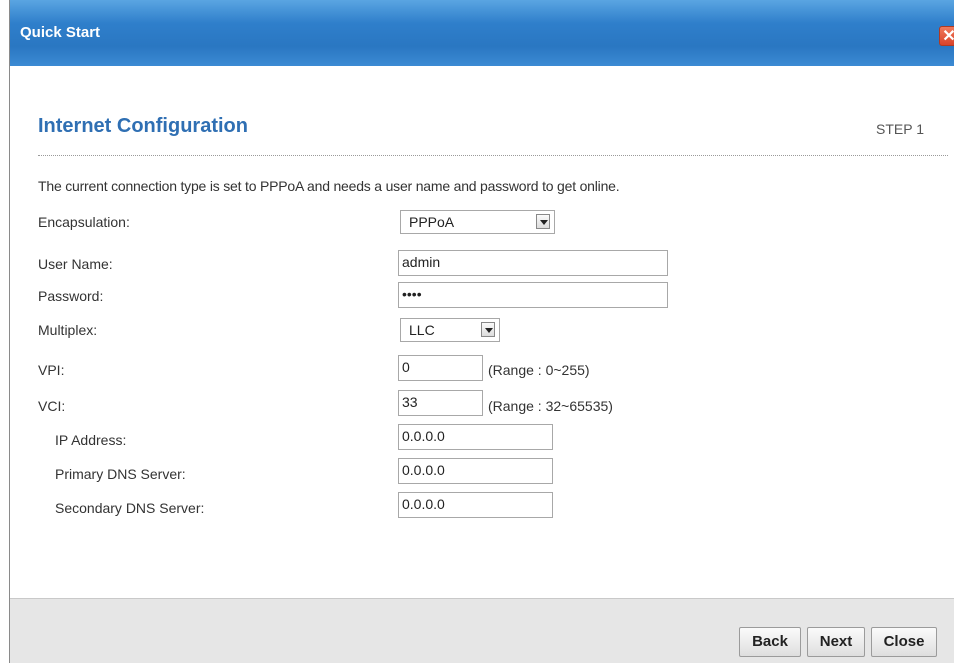  What do you see at coordinates (75, 264) in the screenshot?
I see `username-label: User Name:` at bounding box center [75, 264].